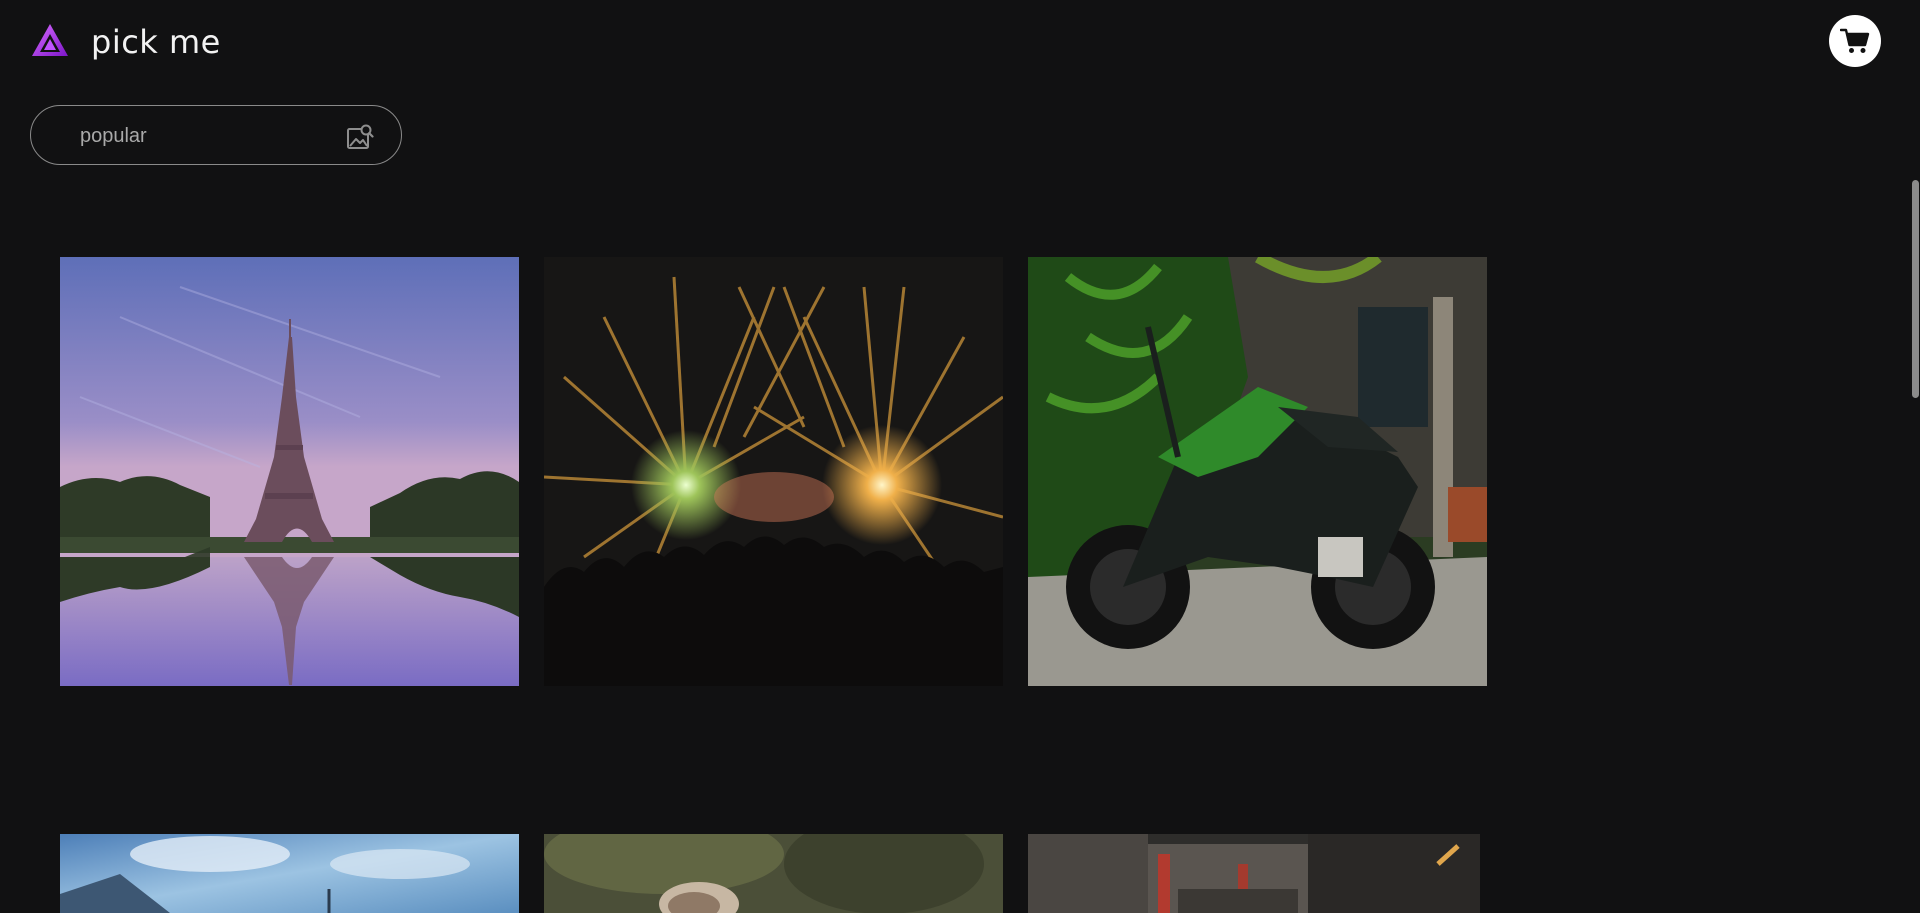  What do you see at coordinates (205, 136) in the screenshot?
I see `search-input` at bounding box center [205, 136].